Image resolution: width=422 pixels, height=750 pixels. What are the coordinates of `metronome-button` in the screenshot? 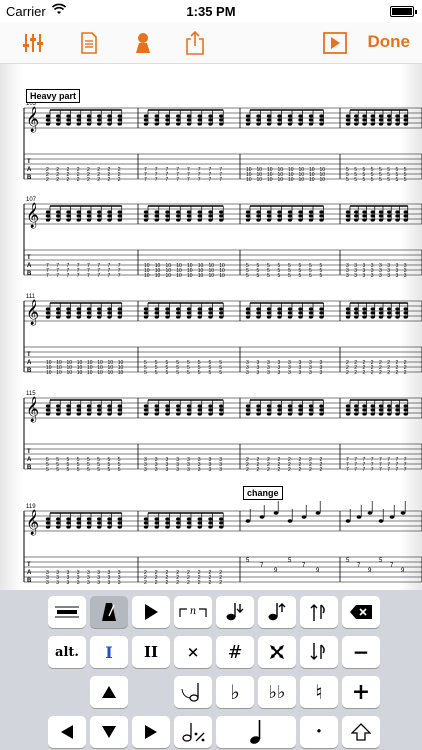 It's located at (143, 43).